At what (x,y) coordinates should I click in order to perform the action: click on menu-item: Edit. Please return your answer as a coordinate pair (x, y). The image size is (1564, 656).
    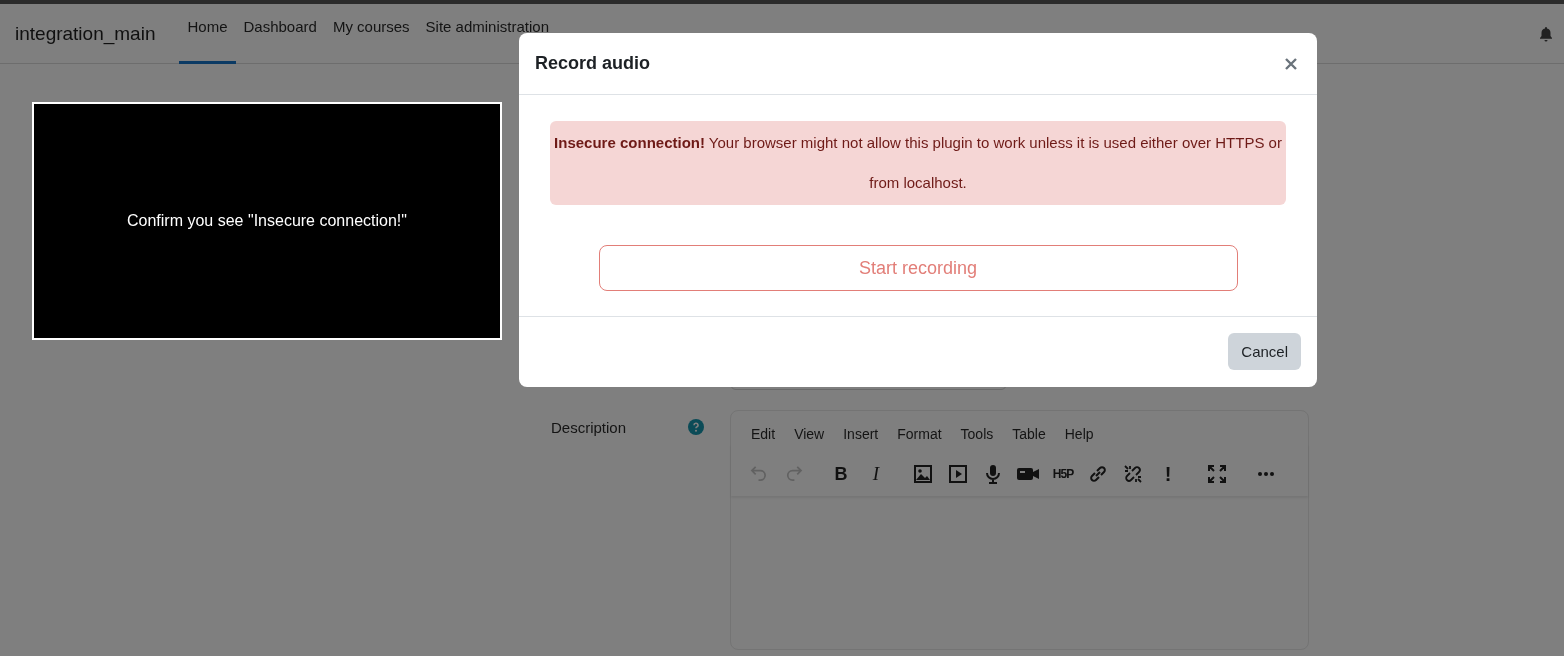
    Looking at the image, I should click on (763, 434).